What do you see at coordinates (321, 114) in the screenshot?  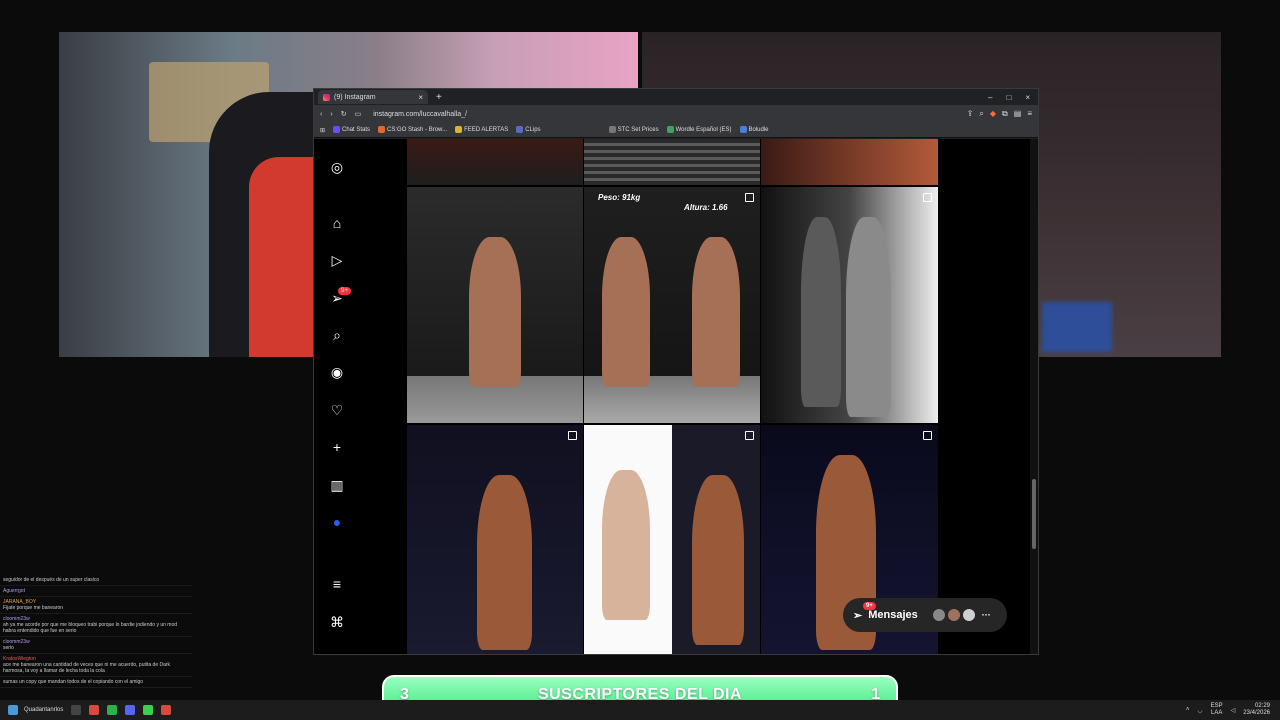 I see `back-icon: ‹` at bounding box center [321, 114].